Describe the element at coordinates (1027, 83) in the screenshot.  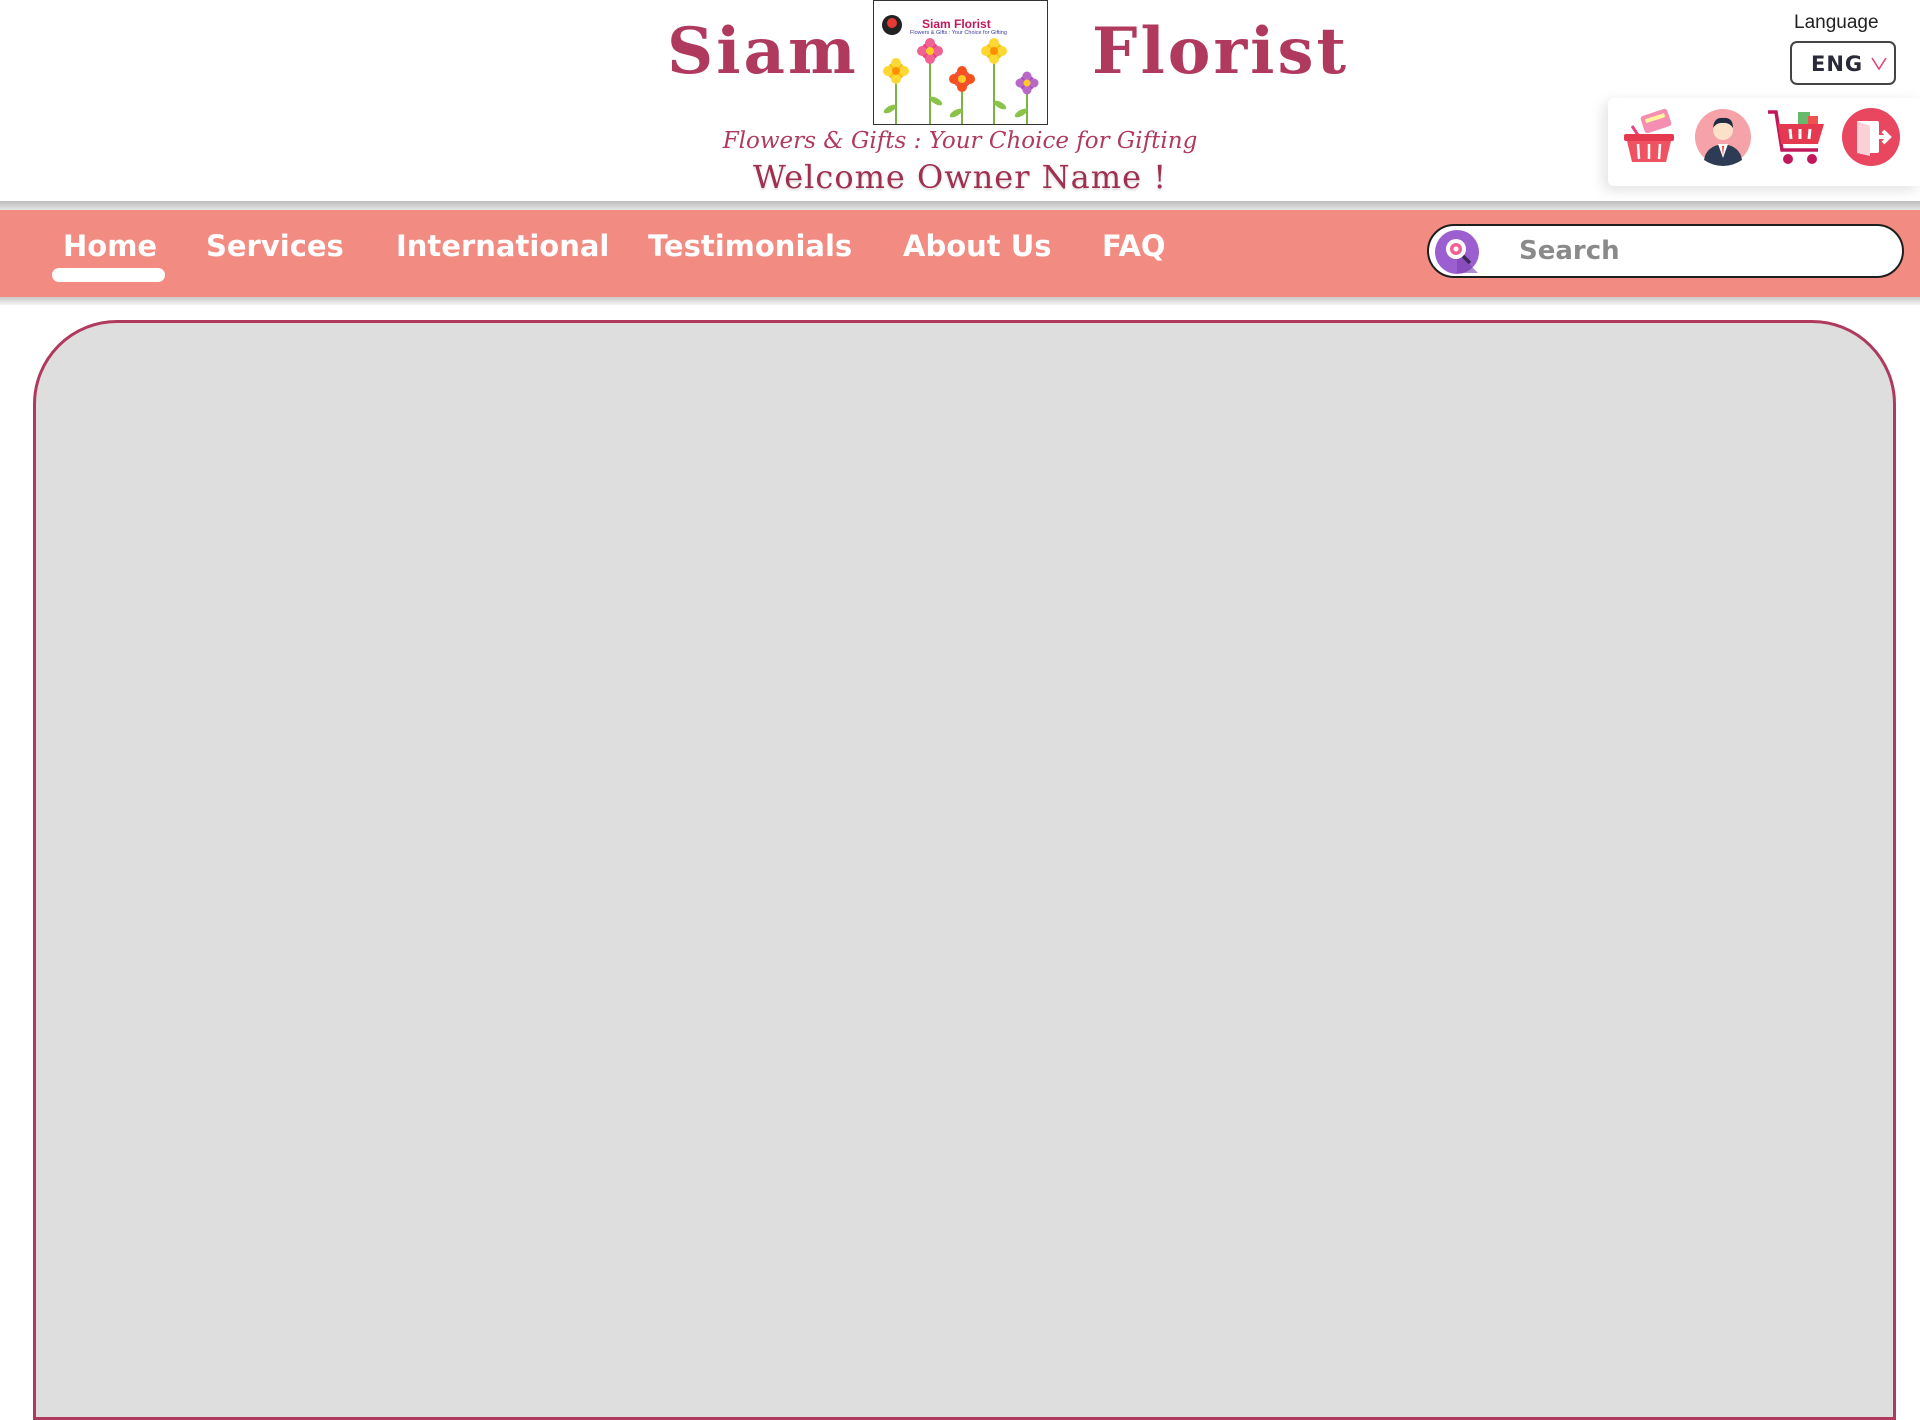
I see `flower-purple` at that location.